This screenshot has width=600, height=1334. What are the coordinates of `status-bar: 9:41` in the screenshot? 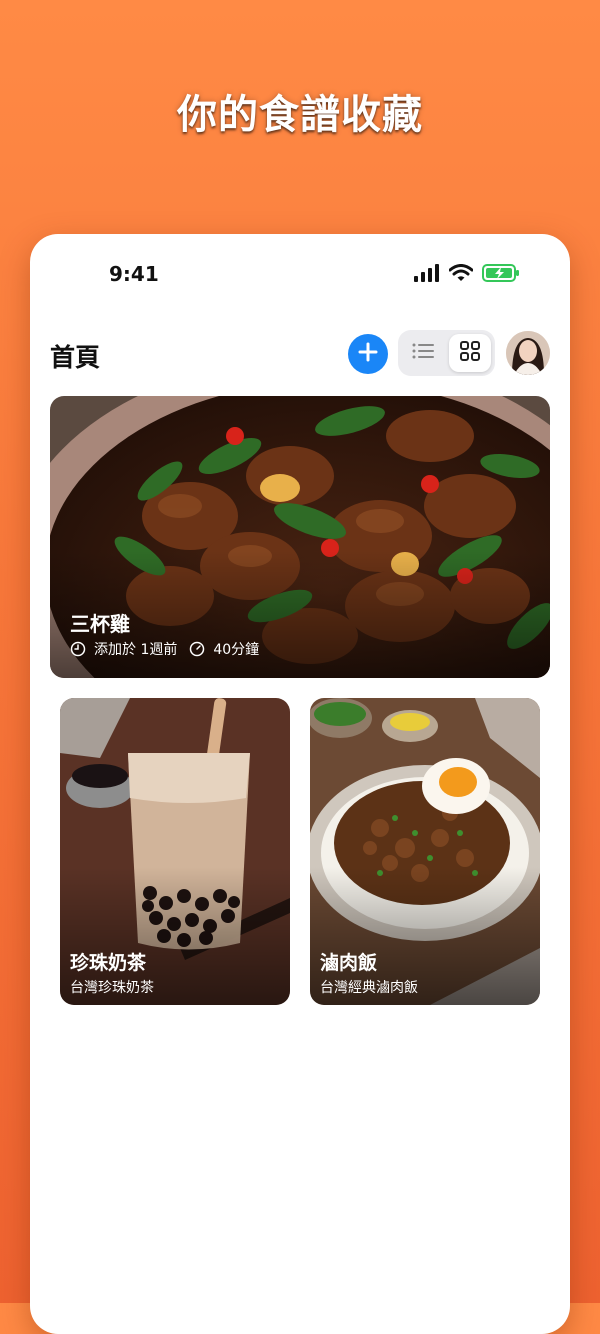 It's located at (300, 275).